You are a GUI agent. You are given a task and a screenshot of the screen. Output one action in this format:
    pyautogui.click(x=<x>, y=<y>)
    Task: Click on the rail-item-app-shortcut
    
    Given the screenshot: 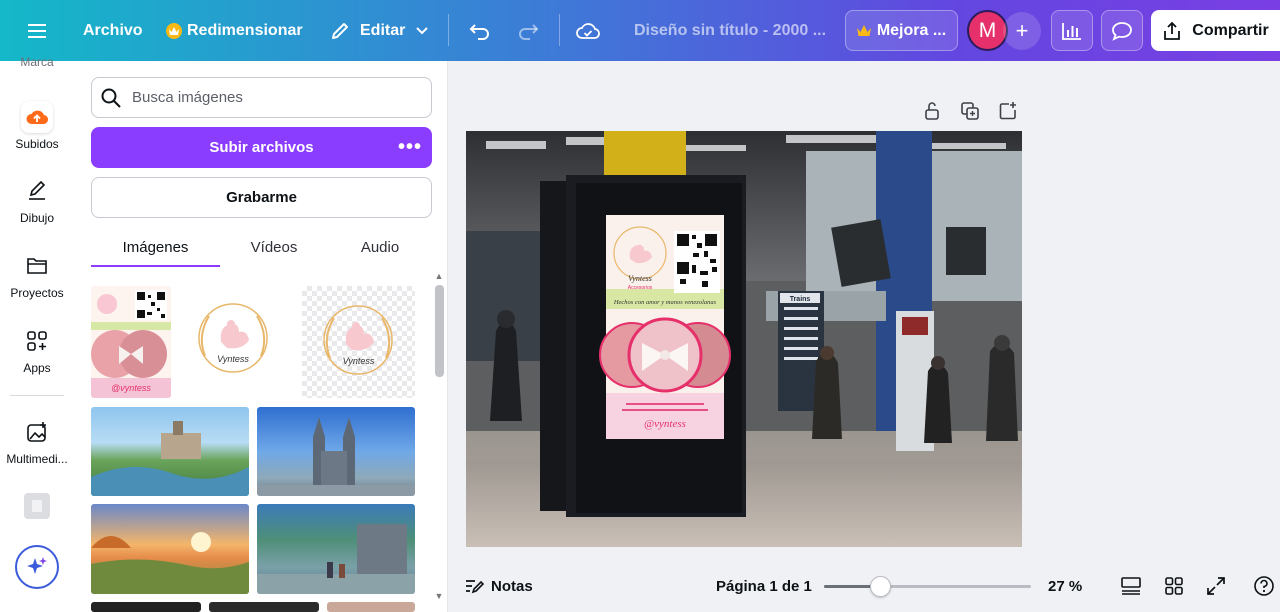 What is the action you would take?
    pyautogui.click(x=37, y=508)
    